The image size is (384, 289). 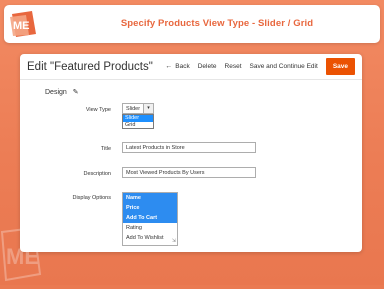 I want to click on reset-button: Reset, so click(x=233, y=66).